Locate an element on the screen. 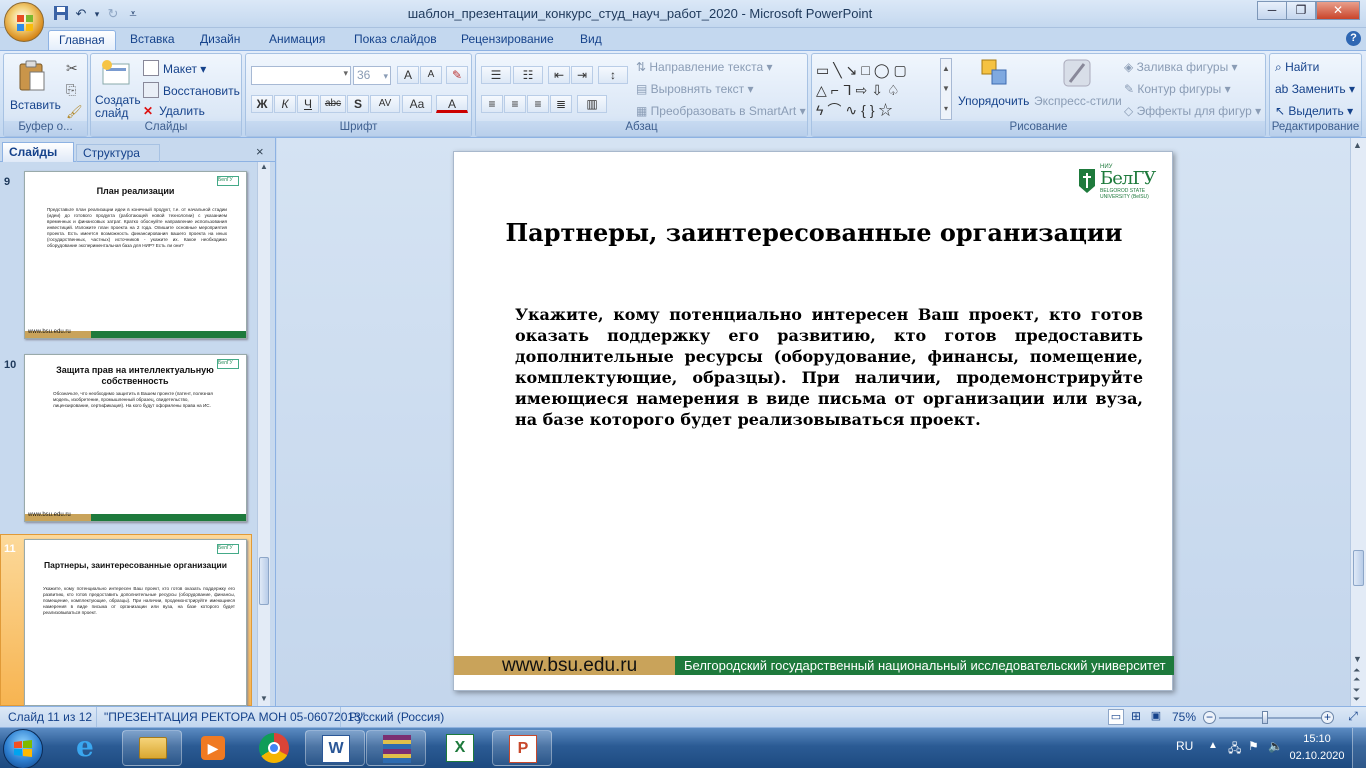 The height and width of the screenshot is (768, 1366). help-icon: ? is located at coordinates (1353, 38).